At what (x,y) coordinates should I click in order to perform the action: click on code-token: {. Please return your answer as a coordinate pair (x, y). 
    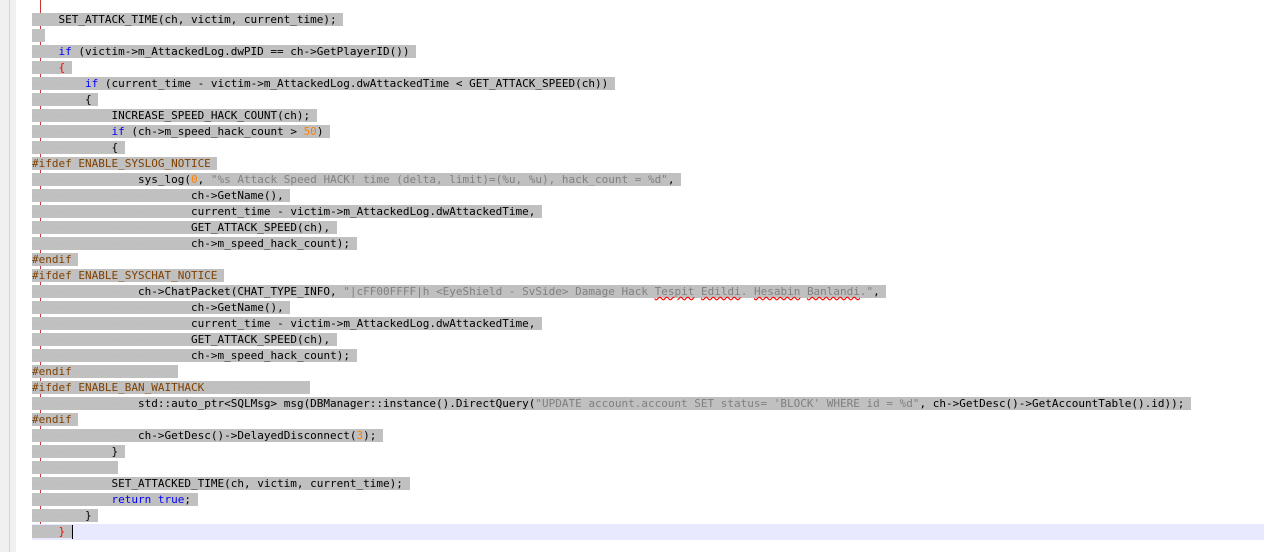
    Looking at the image, I should click on (88, 99).